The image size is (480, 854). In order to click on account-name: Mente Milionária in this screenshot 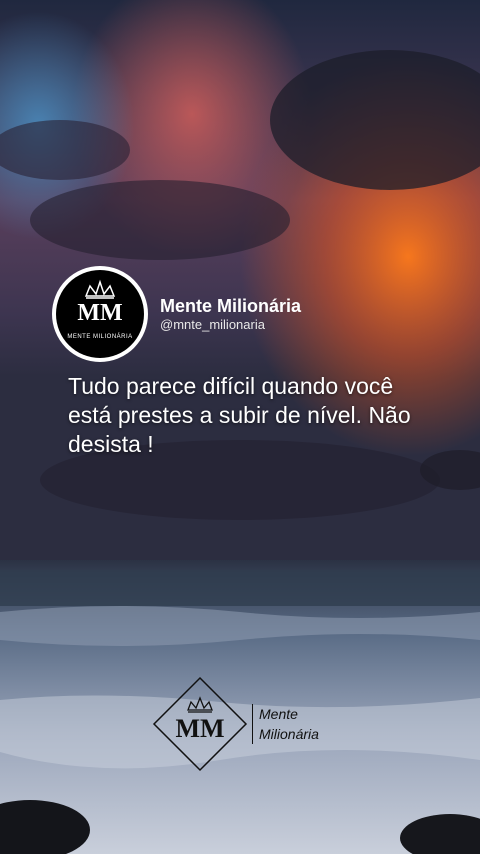, I will do `click(230, 306)`.